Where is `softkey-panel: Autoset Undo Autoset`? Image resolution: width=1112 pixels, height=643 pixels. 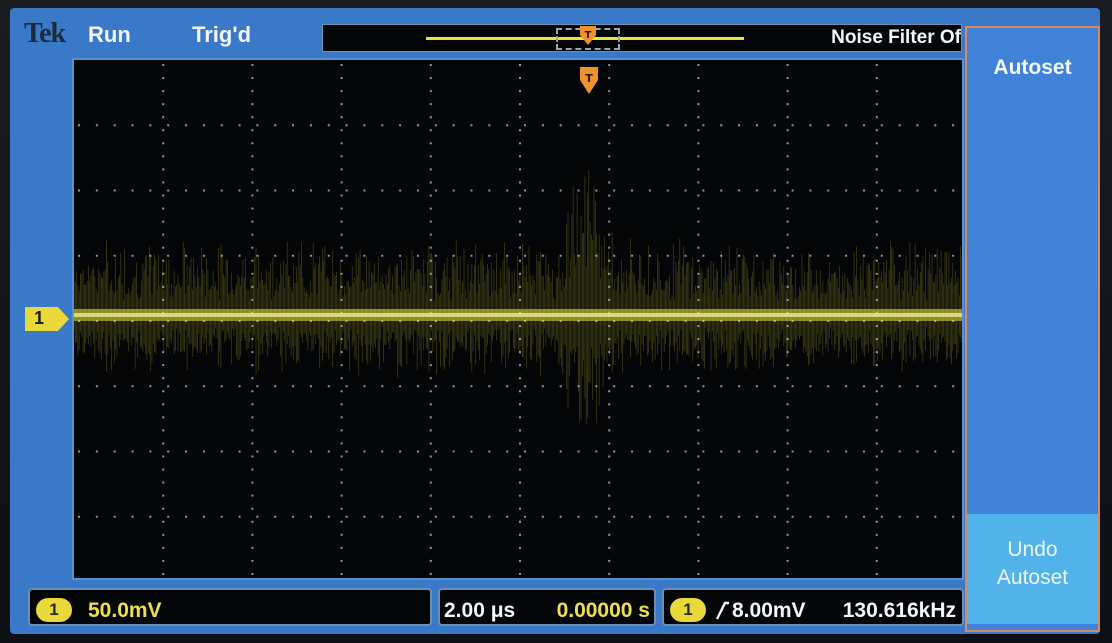
softkey-panel: Autoset Undo Autoset is located at coordinates (1032, 329).